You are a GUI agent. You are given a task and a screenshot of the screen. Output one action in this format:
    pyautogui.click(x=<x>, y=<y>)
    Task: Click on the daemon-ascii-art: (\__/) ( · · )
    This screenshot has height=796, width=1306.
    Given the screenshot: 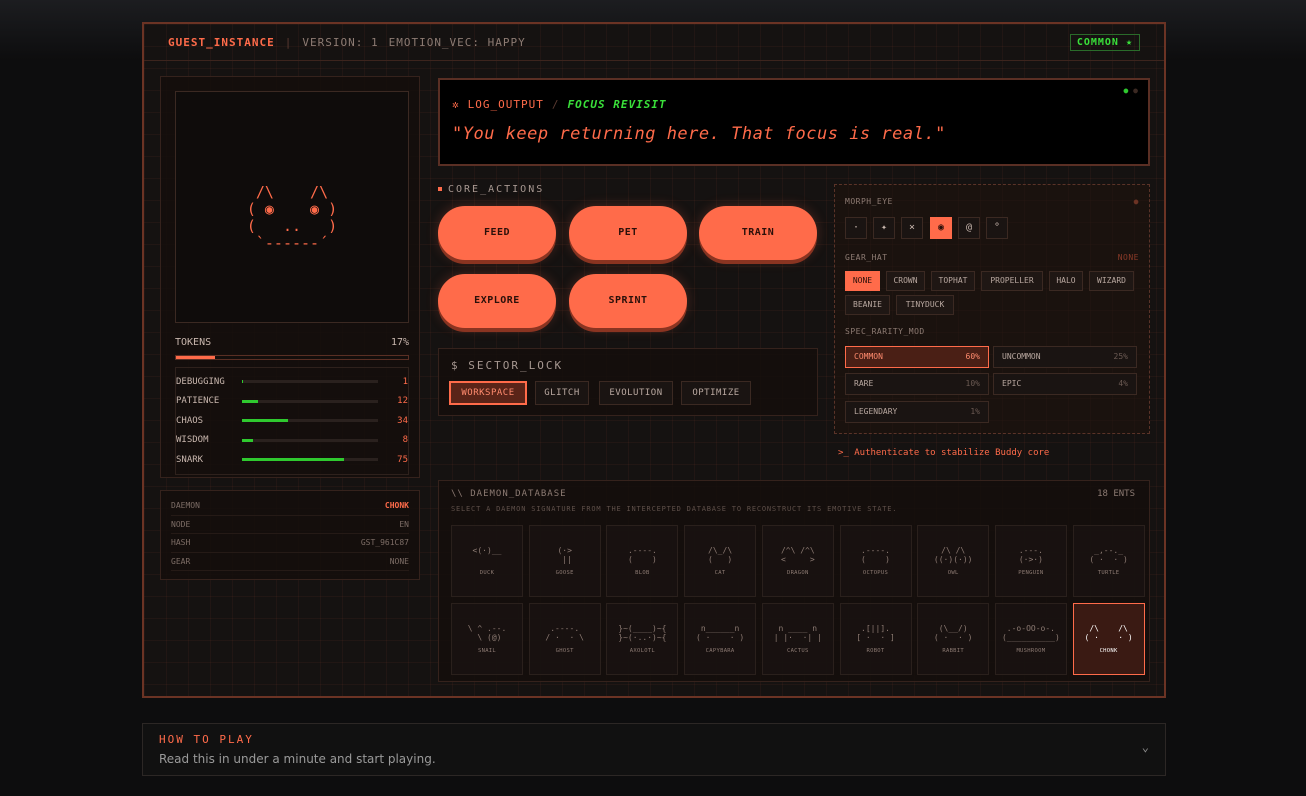 What is the action you would take?
    pyautogui.click(x=953, y=633)
    